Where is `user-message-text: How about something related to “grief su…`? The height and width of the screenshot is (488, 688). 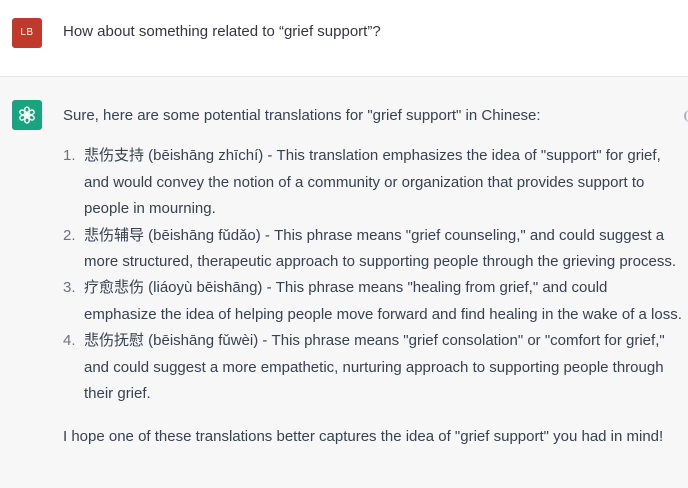 user-message-text: How about something related to “grief su… is located at coordinates (222, 31).